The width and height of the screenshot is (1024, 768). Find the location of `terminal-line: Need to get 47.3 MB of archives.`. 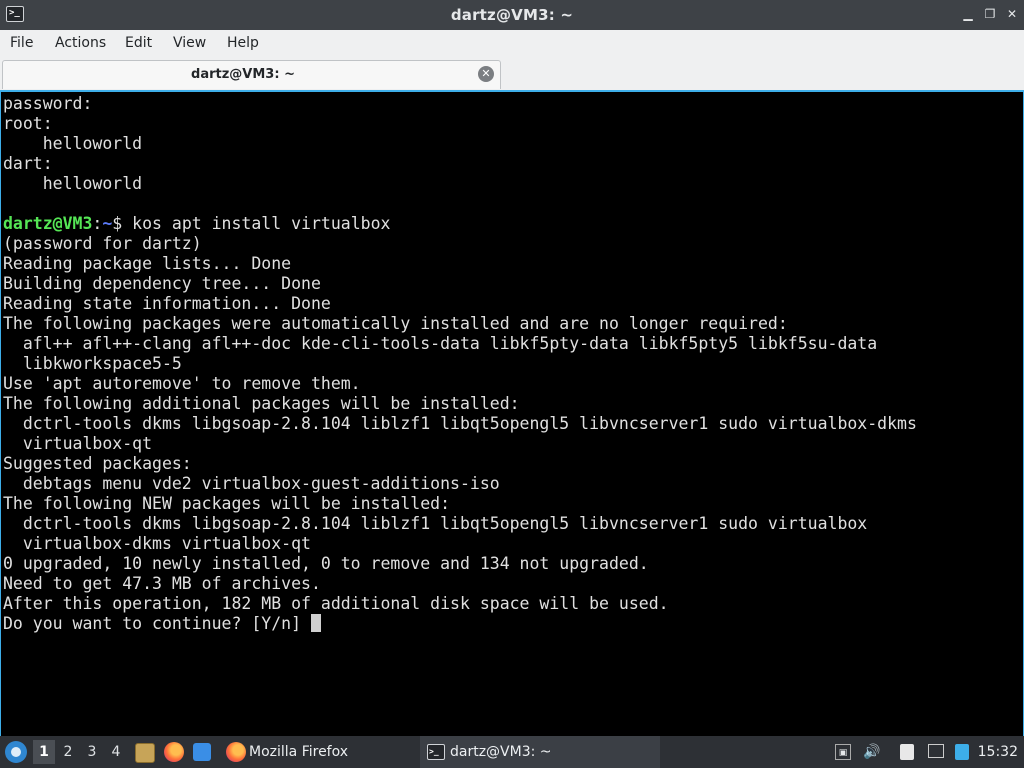

terminal-line: Need to get 47.3 MB of archives. is located at coordinates (162, 583).